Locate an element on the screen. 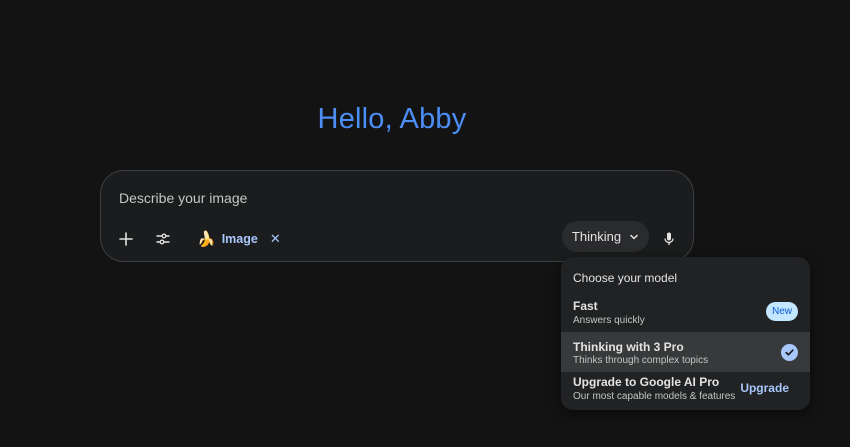 The width and height of the screenshot is (850, 447). menu-item-title: Upgrade to Google AI Pro is located at coordinates (646, 382).